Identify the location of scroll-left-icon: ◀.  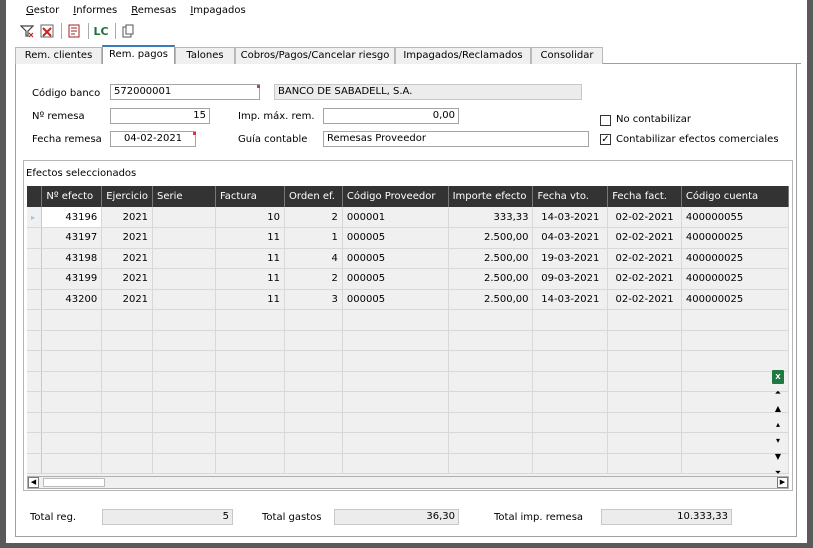
(33, 482).